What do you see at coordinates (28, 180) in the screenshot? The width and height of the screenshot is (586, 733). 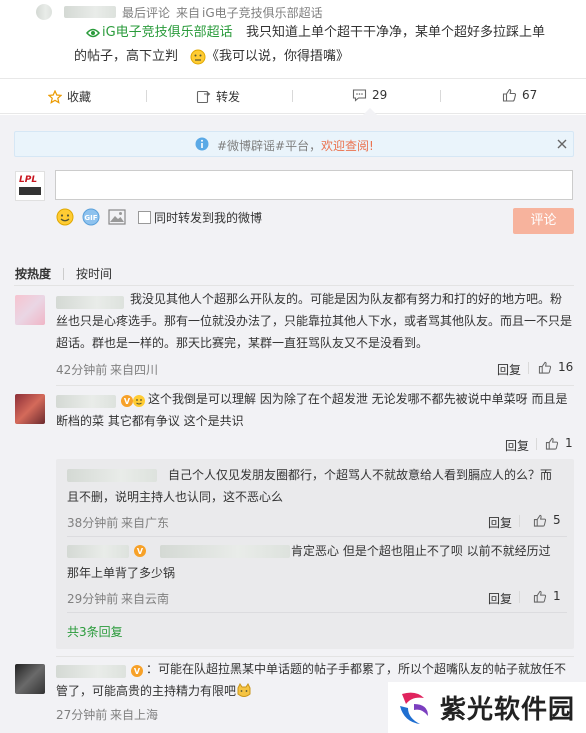 I see `lpl-logo: LPL` at bounding box center [28, 180].